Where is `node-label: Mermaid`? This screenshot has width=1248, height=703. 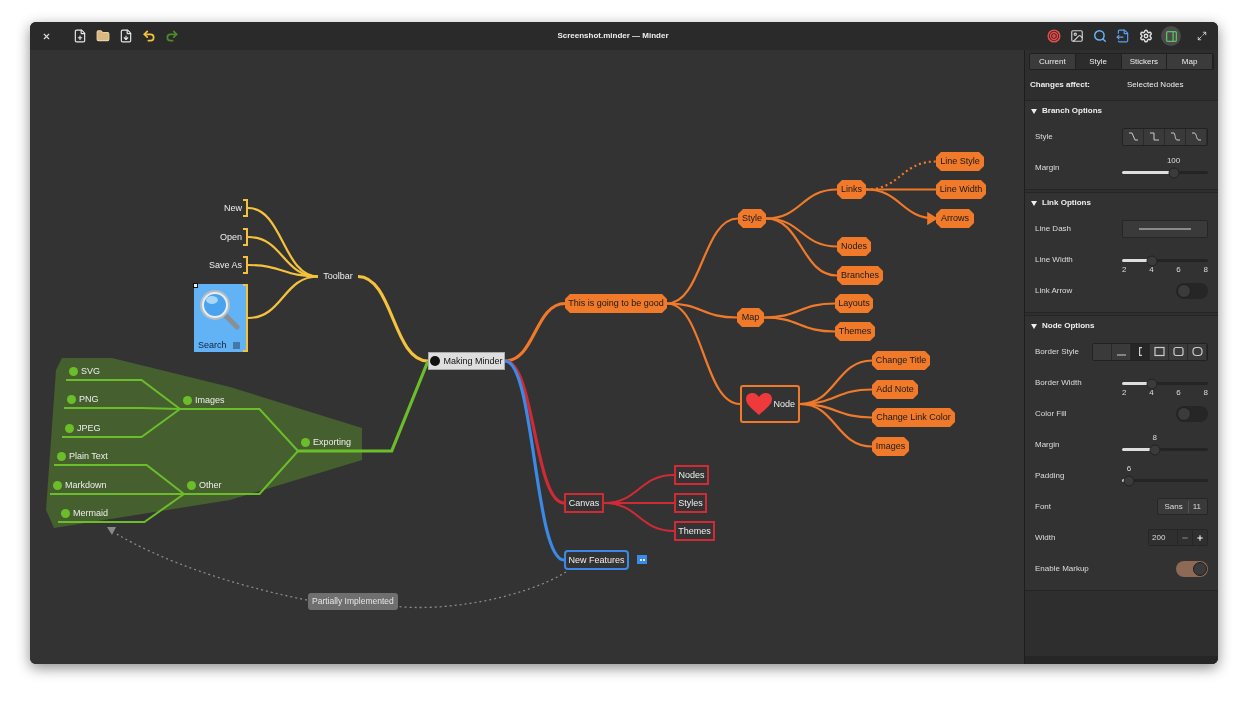 node-label: Mermaid is located at coordinates (90, 513).